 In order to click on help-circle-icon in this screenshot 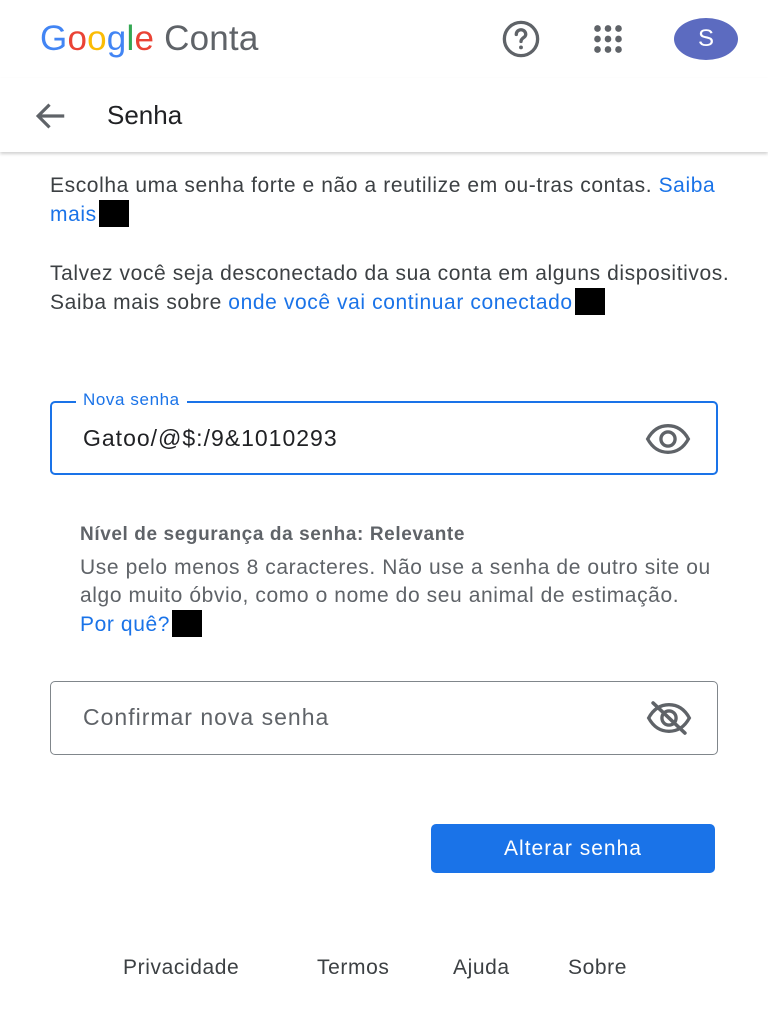, I will do `click(521, 39)`.